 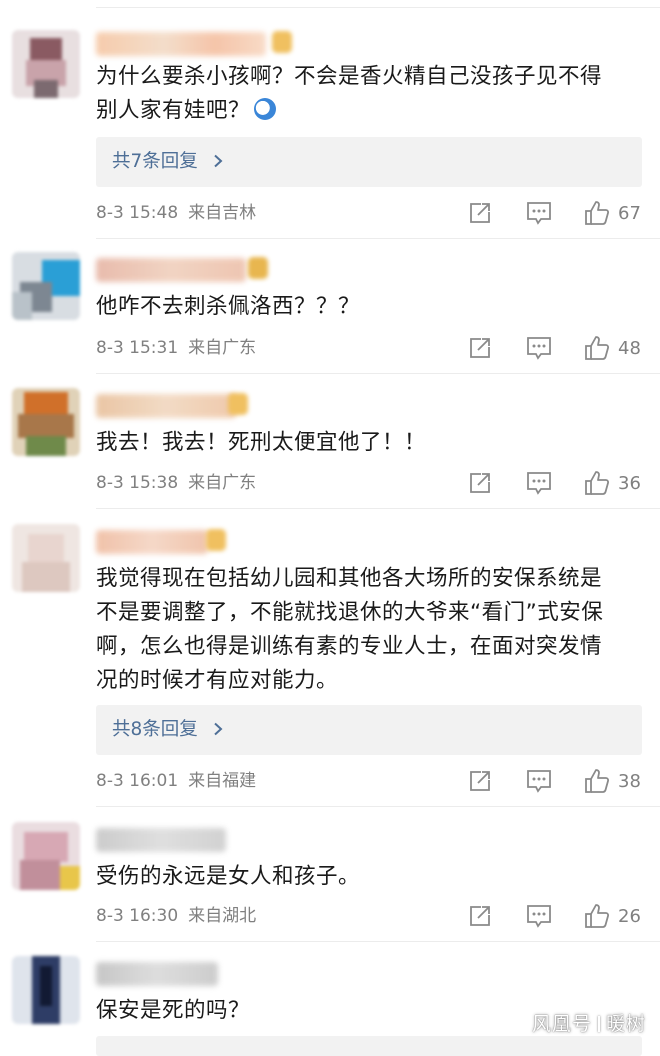 I want to click on comment-text-line: 别人家有娃吧？, so click(x=173, y=110).